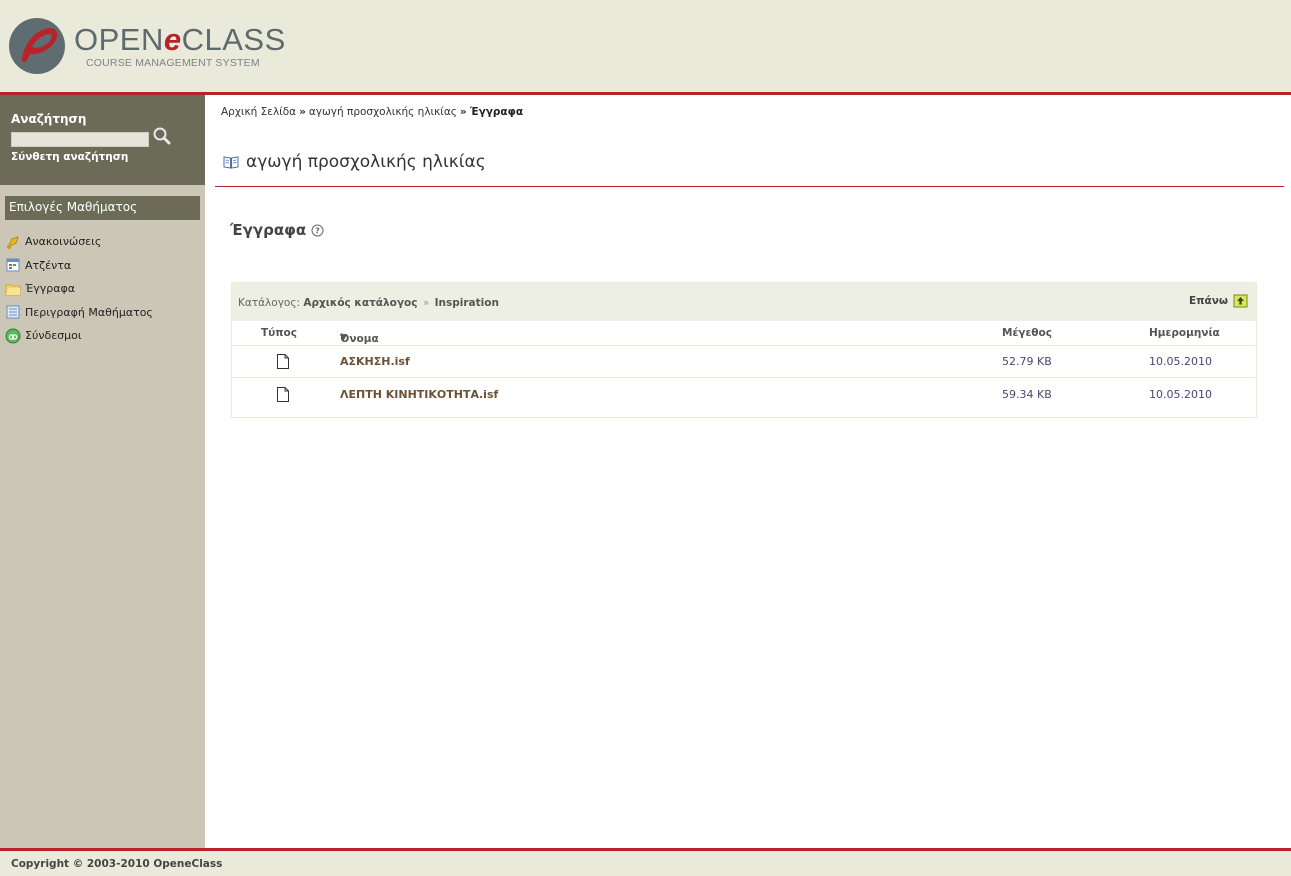 The image size is (1291, 876). I want to click on breadcrumb-home-link: Αρχική Σελίδα, so click(258, 112).